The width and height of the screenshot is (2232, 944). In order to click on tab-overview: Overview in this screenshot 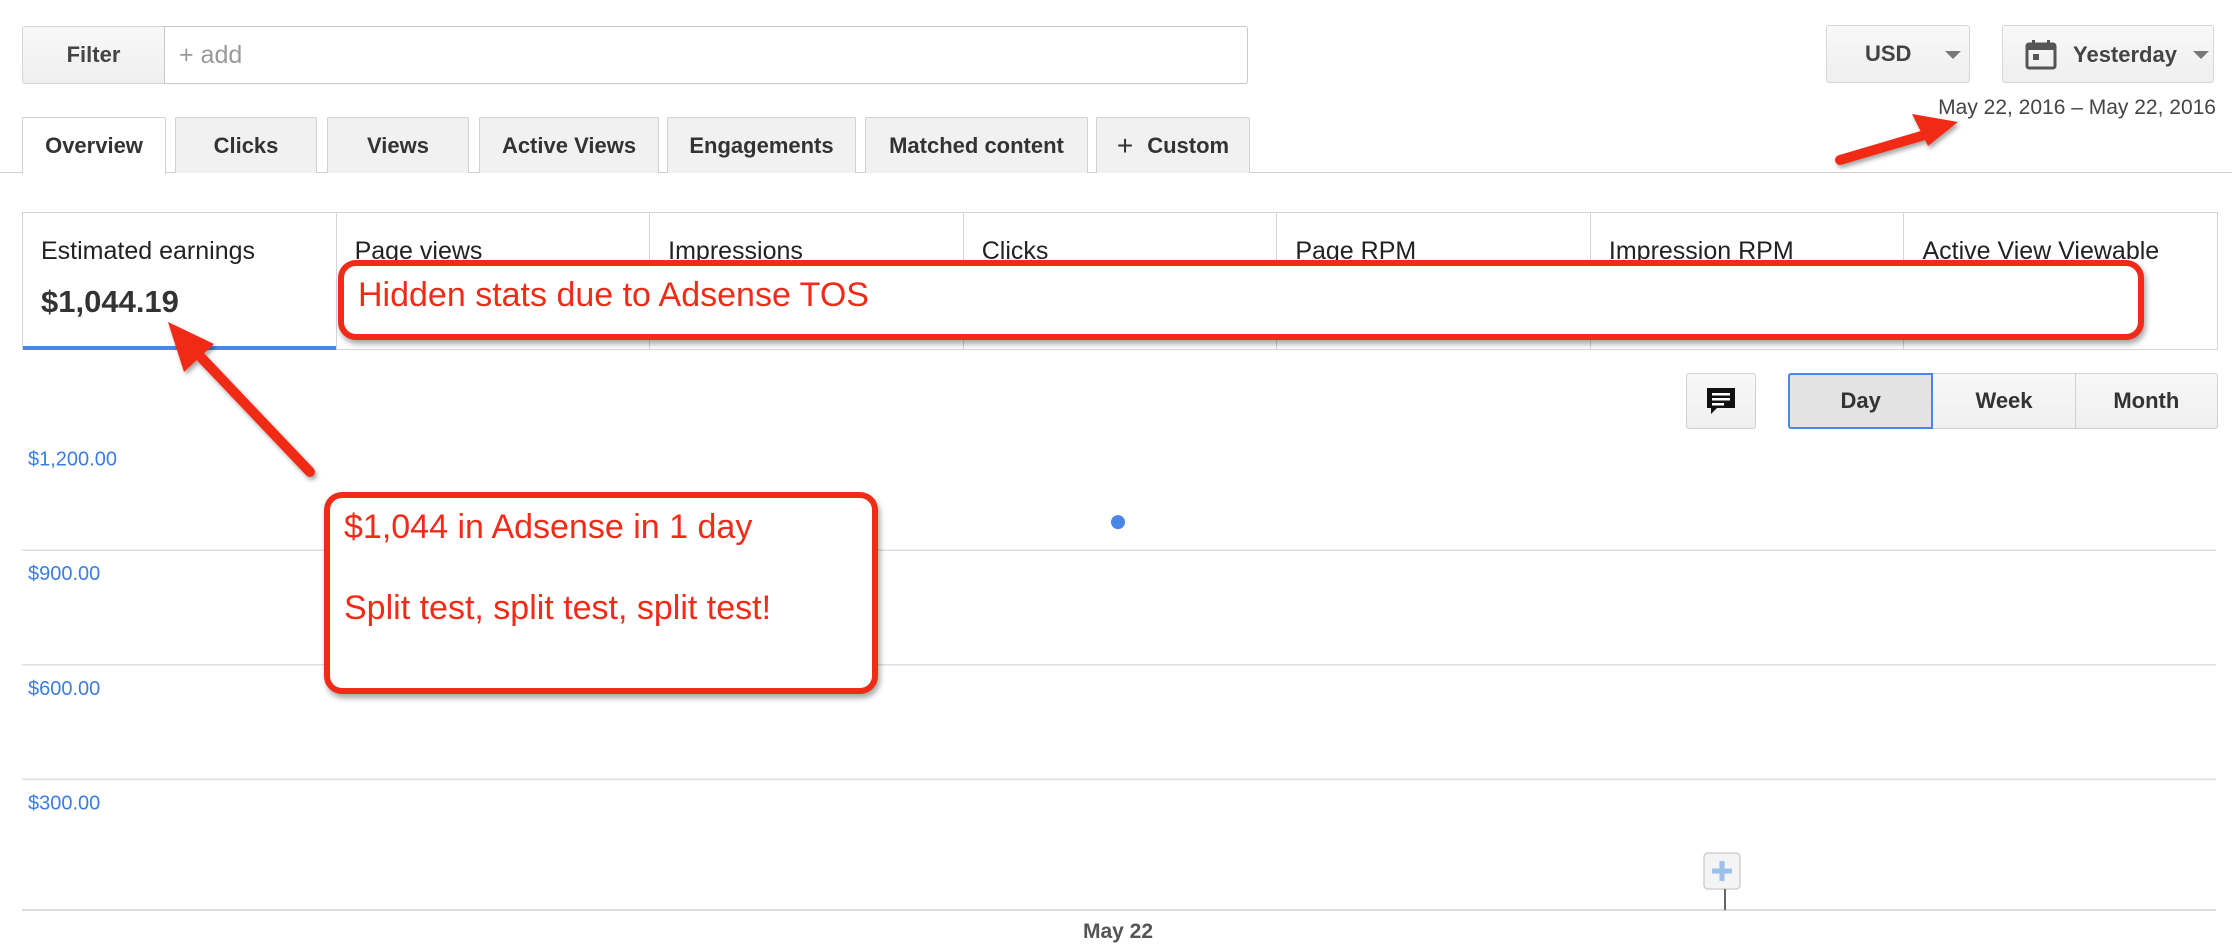, I will do `click(94, 145)`.